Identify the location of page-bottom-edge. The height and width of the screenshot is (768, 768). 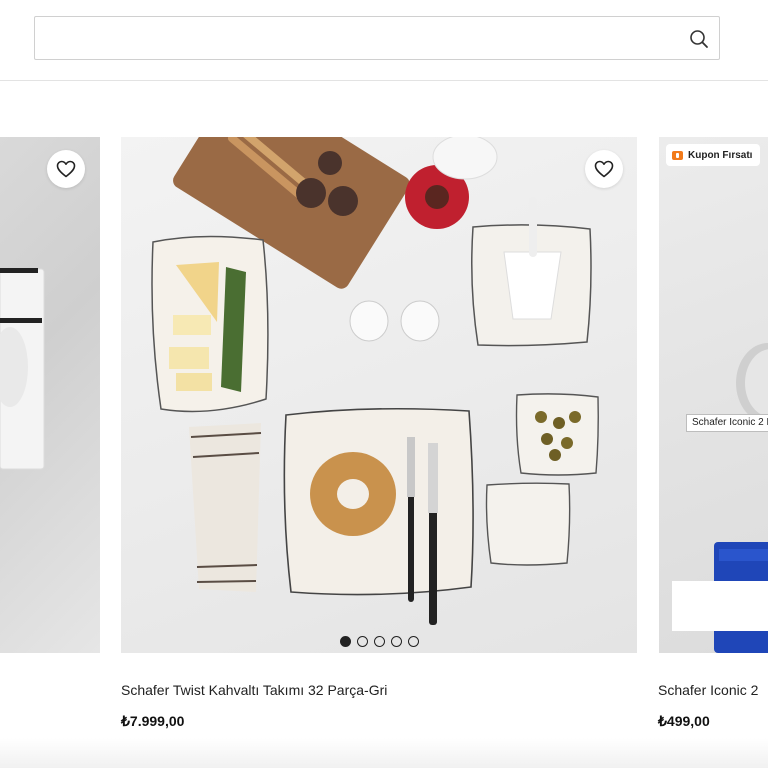
(384, 753).